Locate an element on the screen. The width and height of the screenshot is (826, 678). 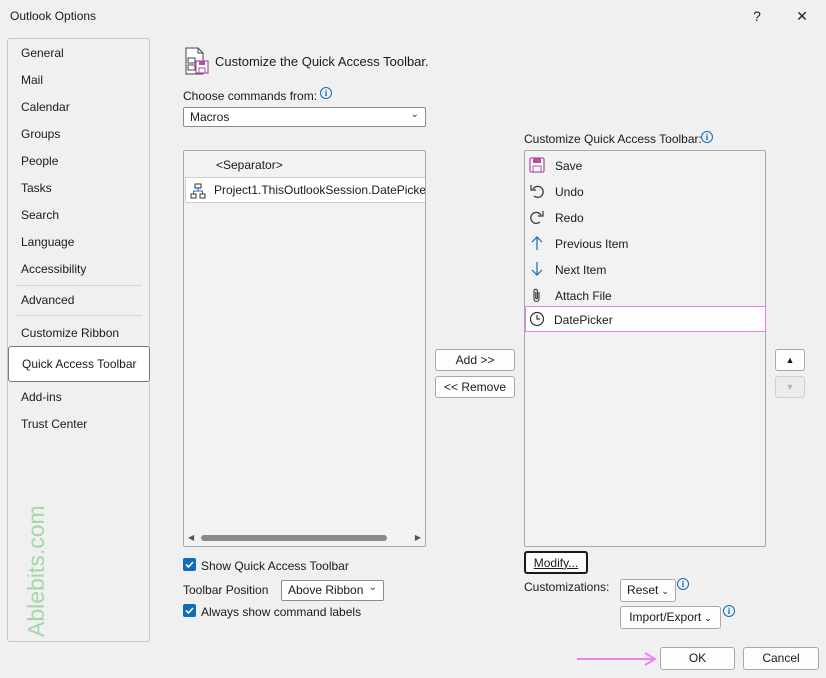
nav-item-advanced: Advanced is located at coordinates (47, 300).